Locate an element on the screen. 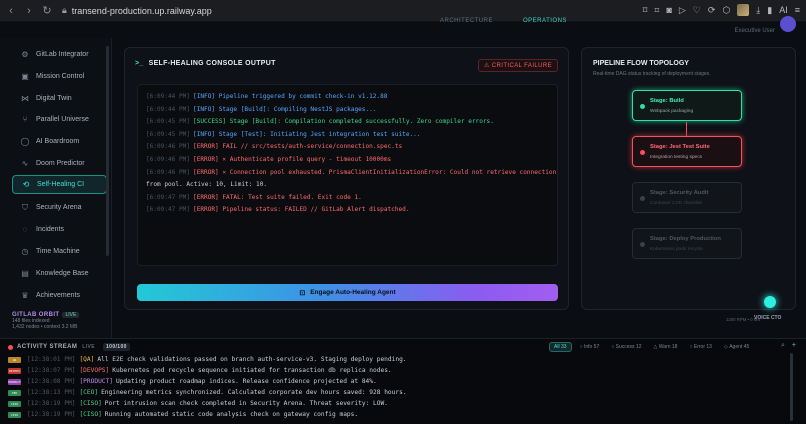 The height and width of the screenshot is (424, 806). sidebar-item-gitlab-integrator: ⚙︎ GitLab Integrator is located at coordinates (59, 54).